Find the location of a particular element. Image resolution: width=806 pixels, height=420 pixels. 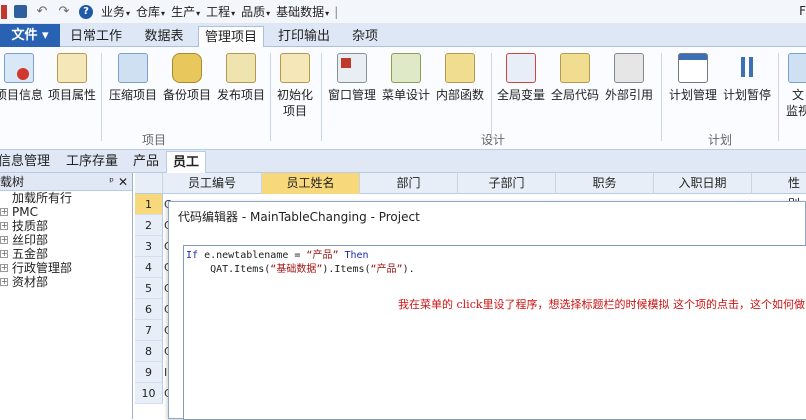

tree-node: + 丝印部 is located at coordinates (66, 240).